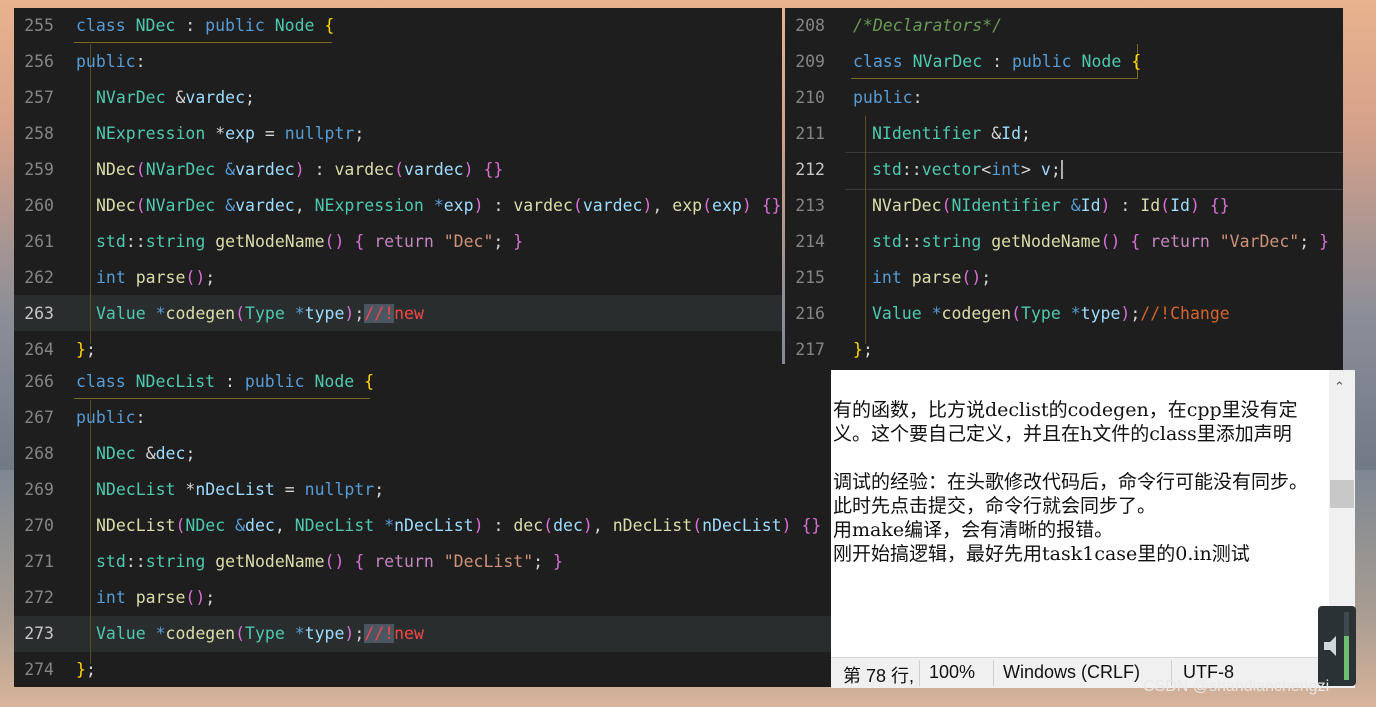 The width and height of the screenshot is (1376, 707). What do you see at coordinates (927, 26) in the screenshot?
I see `code-line: /*Declarators*/` at bounding box center [927, 26].